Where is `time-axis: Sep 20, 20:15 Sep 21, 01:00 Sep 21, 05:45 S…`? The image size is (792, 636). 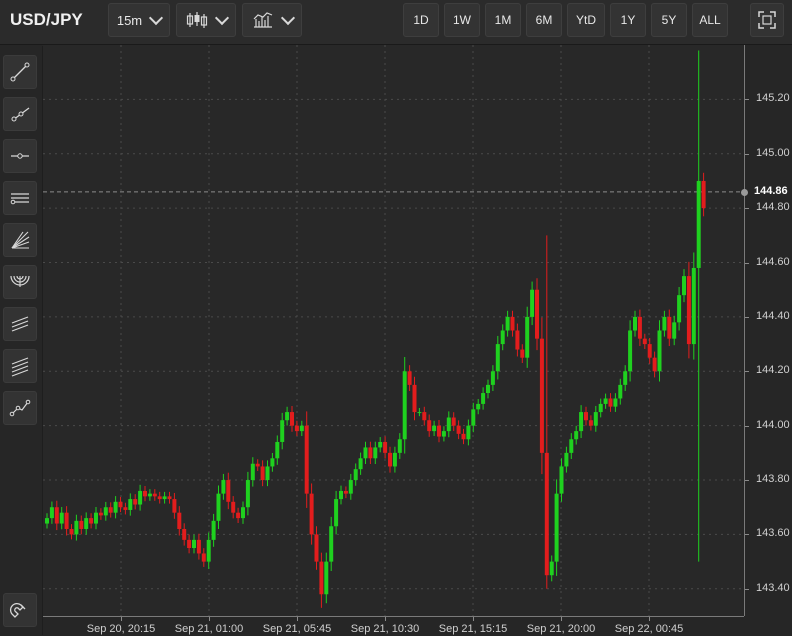
time-axis: Sep 20, 20:15 Sep 21, 01:00 Sep 21, 05:45 S… is located at coordinates (393, 626).